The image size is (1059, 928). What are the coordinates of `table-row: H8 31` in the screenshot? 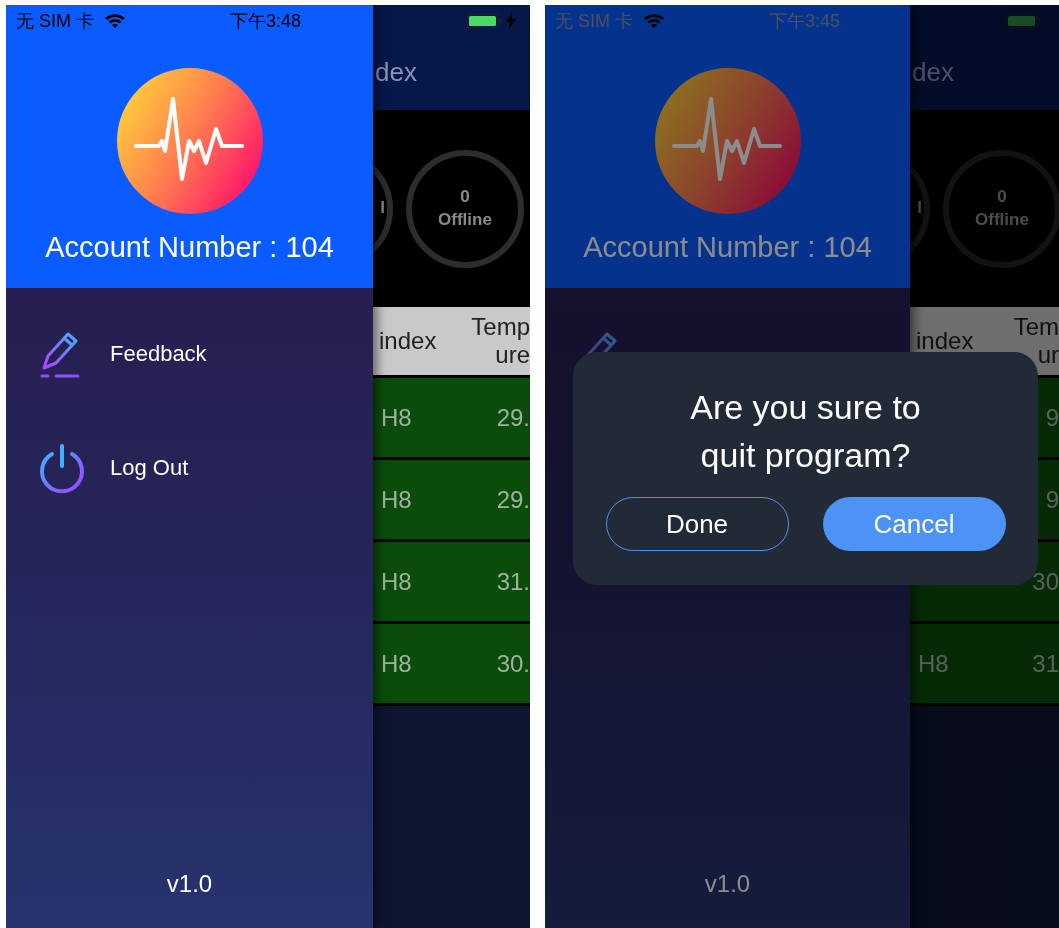 It's located at (984, 665).